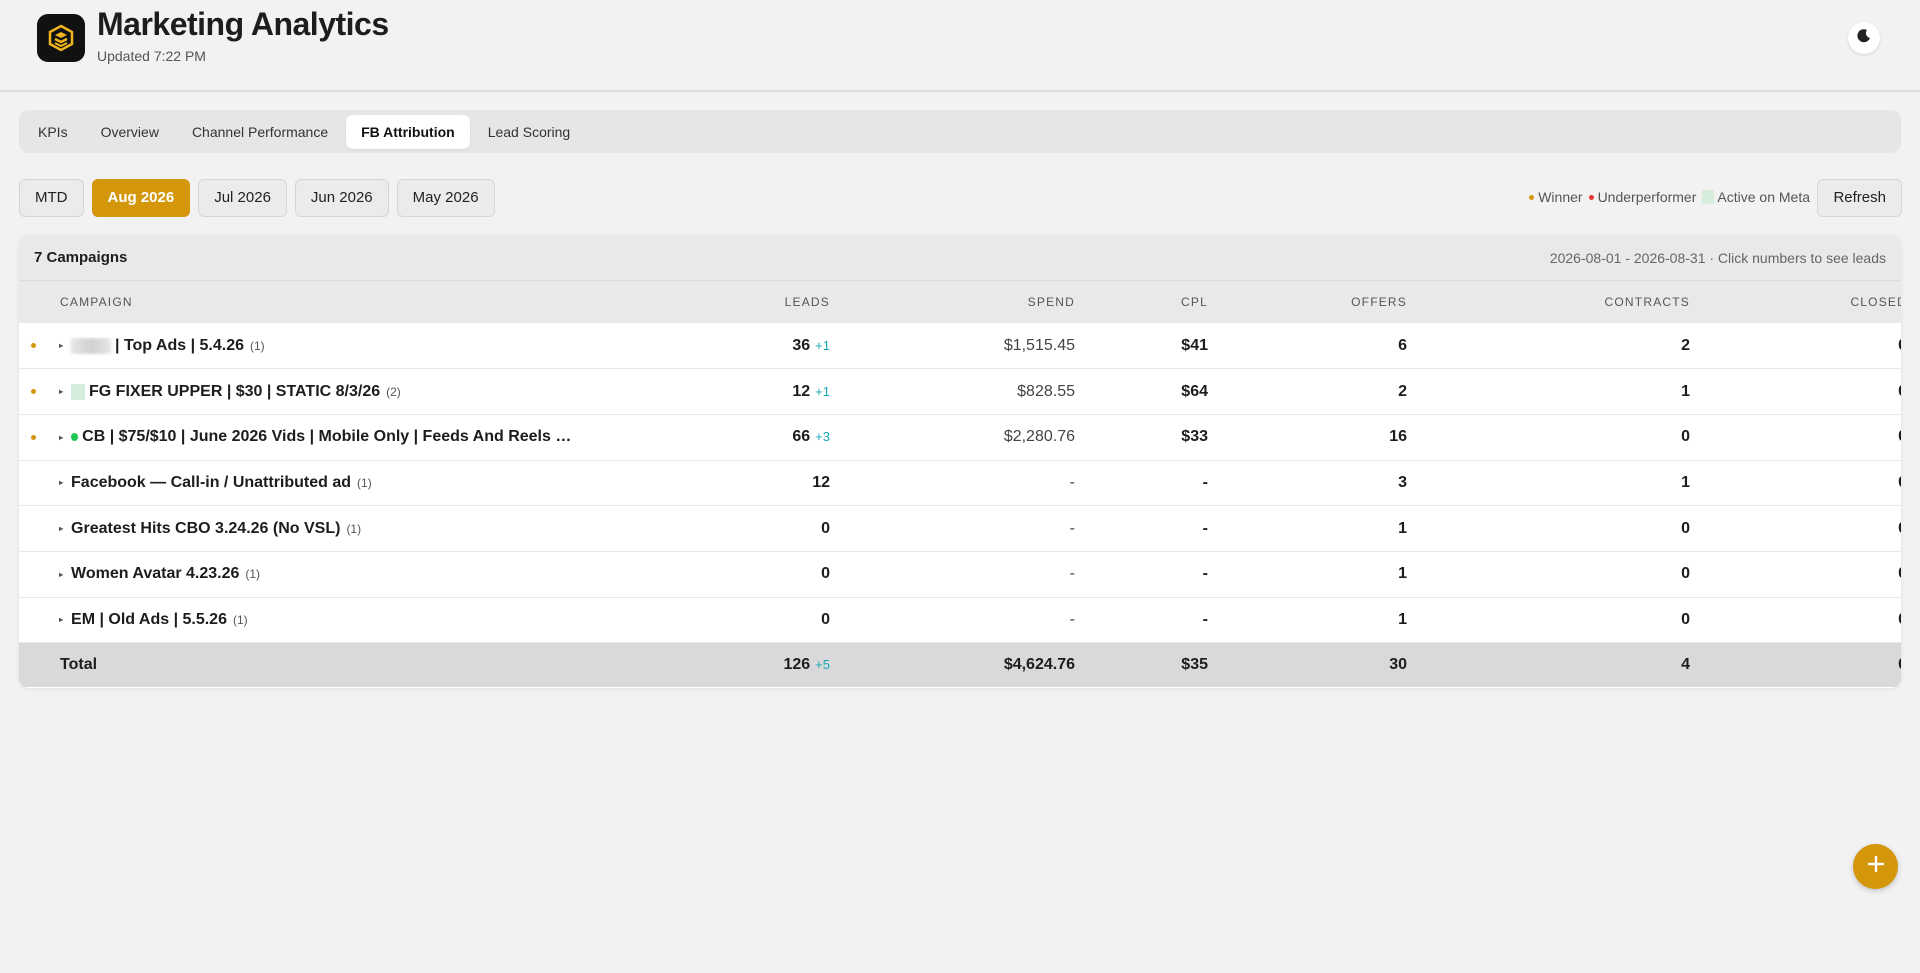  I want to click on header-closed: Closed, so click(1802, 302).